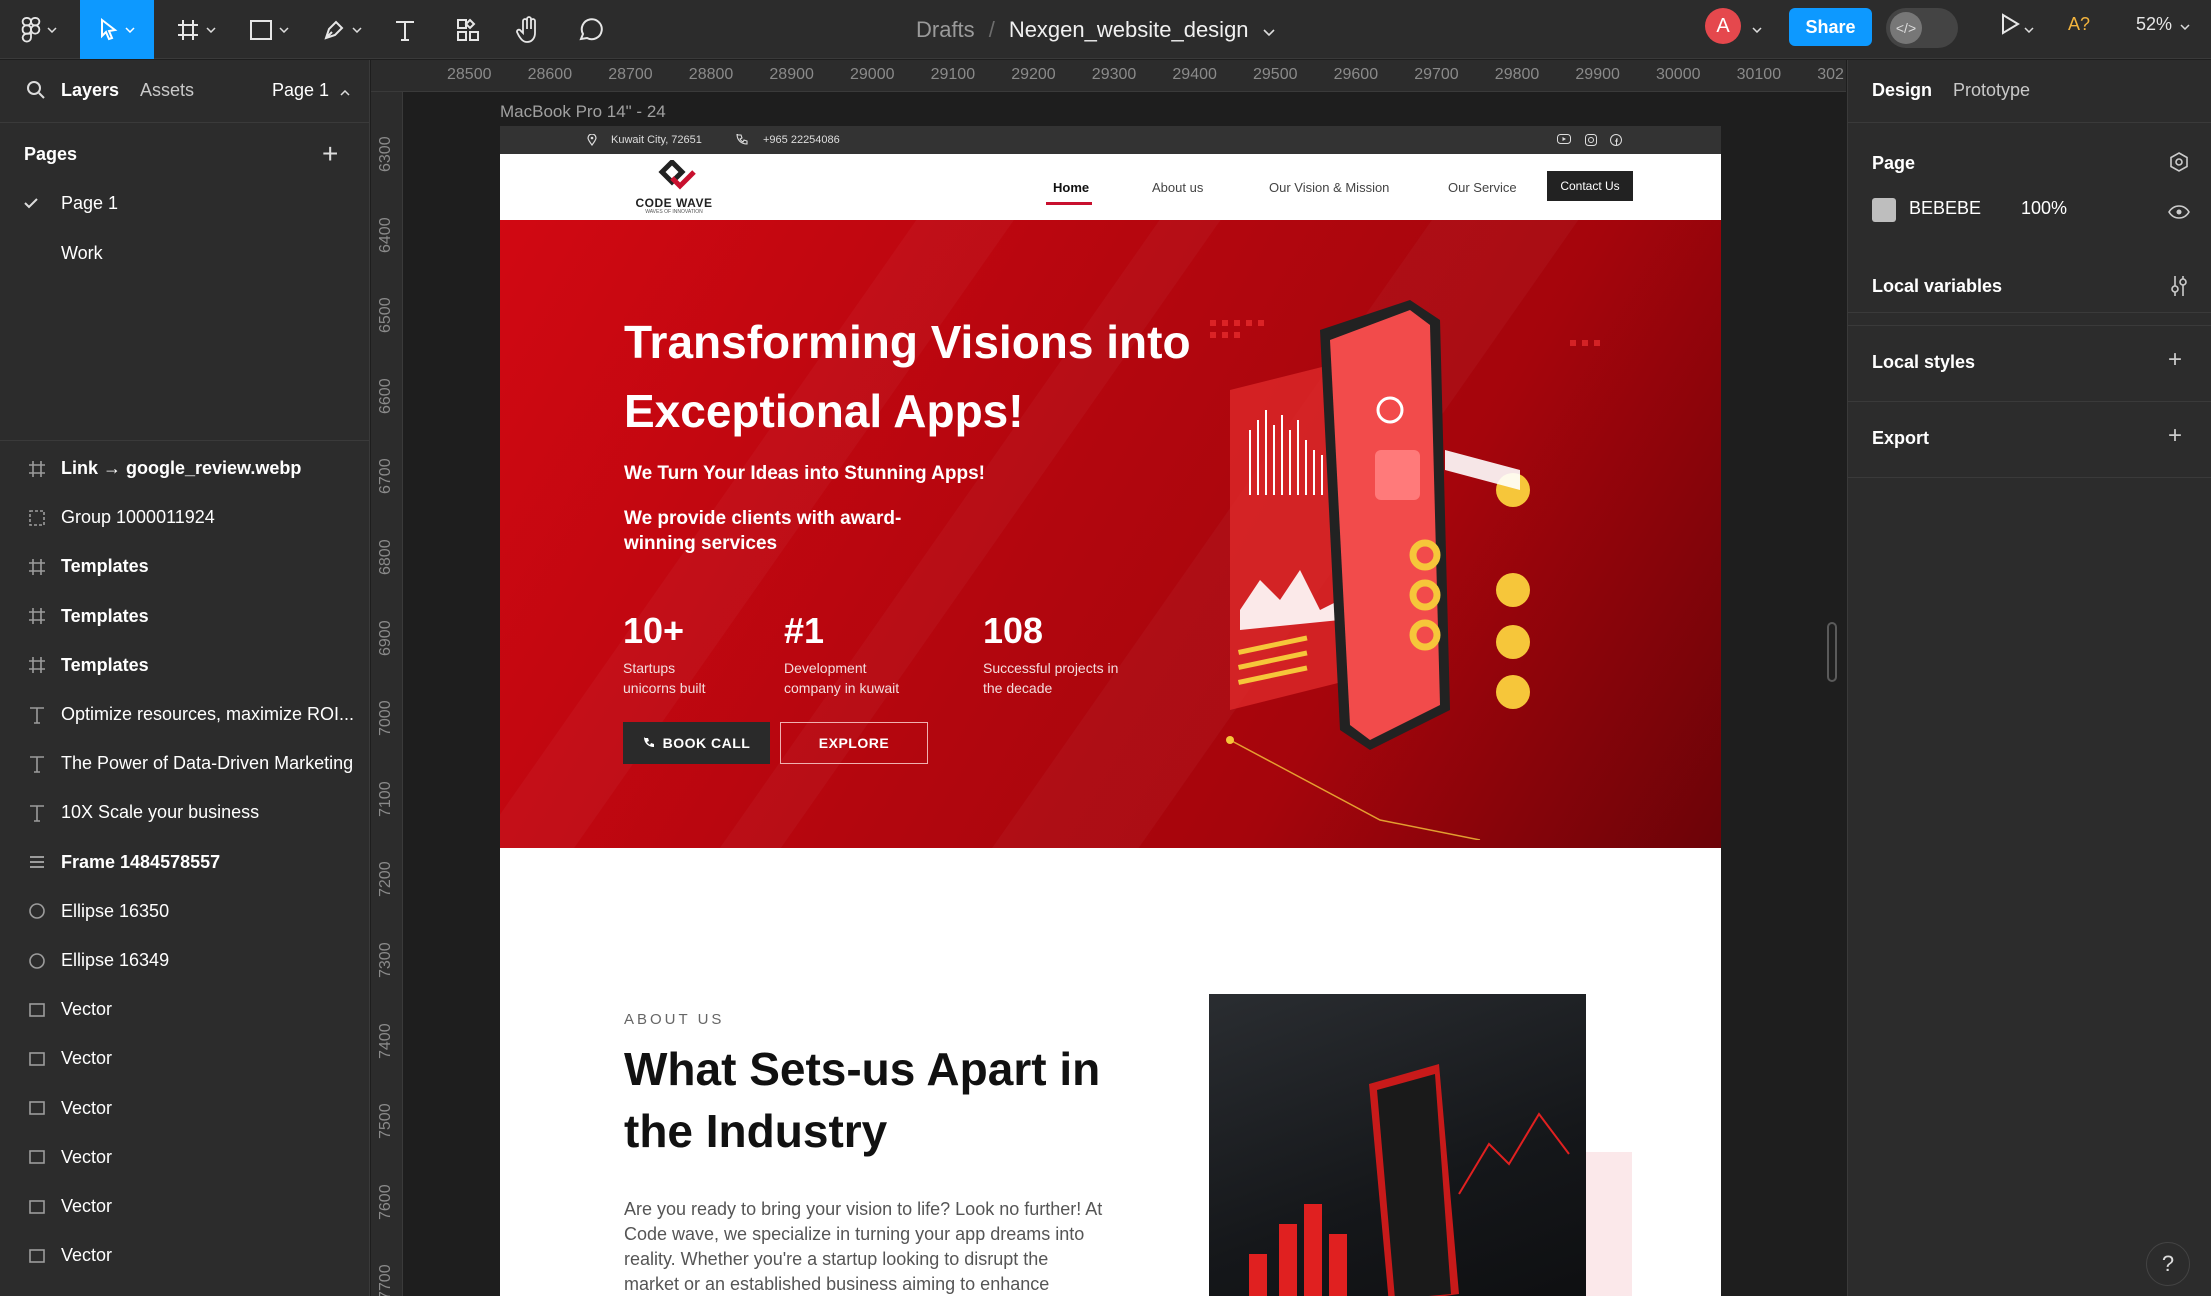 This screenshot has height=1296, width=2211. Describe the element at coordinates (945, 30) in the screenshot. I see `drafts-link: Drafts` at that location.